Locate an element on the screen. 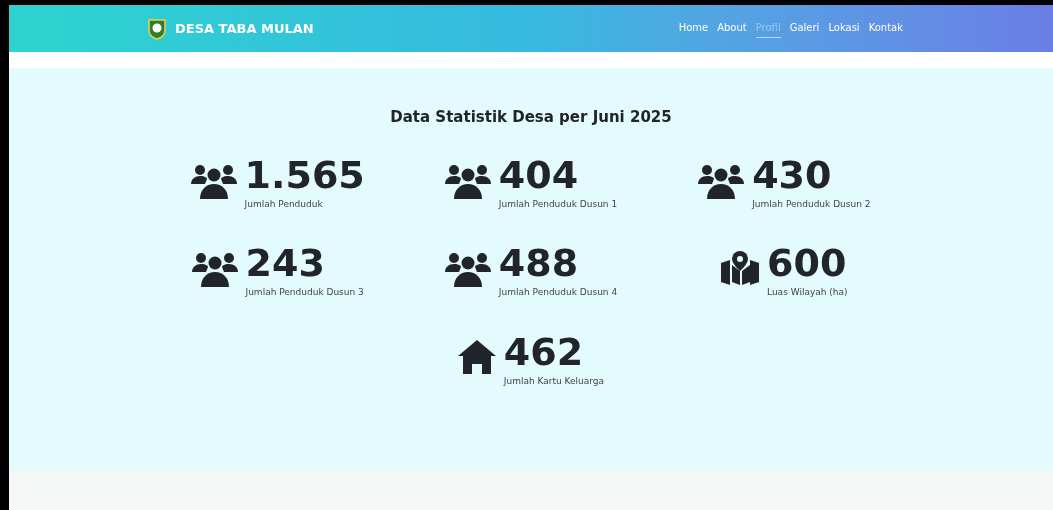 Image resolution: width=1053 pixels, height=510 pixels. stat-value: 462 is located at coordinates (544, 351).